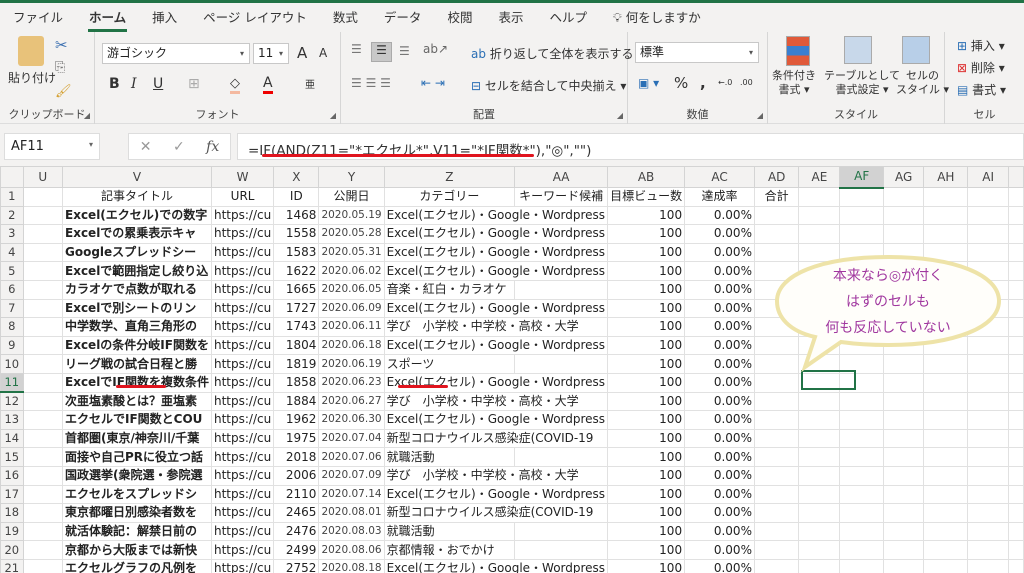 The width and height of the screenshot is (1024, 573). I want to click on cell-v: 首都圏(東京/神奈川/千葉, so click(137, 438).